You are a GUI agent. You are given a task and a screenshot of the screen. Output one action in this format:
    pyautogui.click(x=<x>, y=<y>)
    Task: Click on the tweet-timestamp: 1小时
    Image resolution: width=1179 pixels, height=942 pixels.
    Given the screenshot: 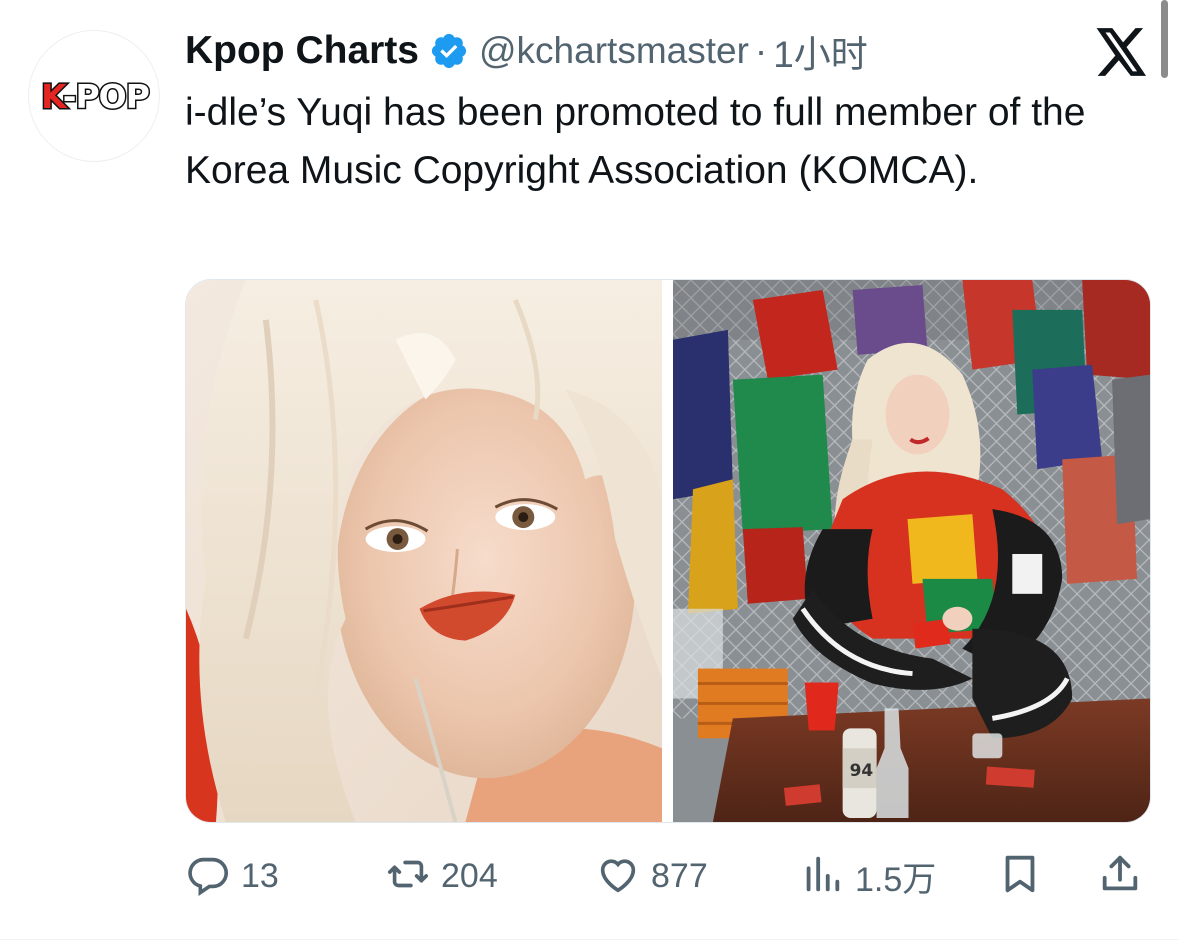 What is the action you would take?
    pyautogui.click(x=820, y=51)
    